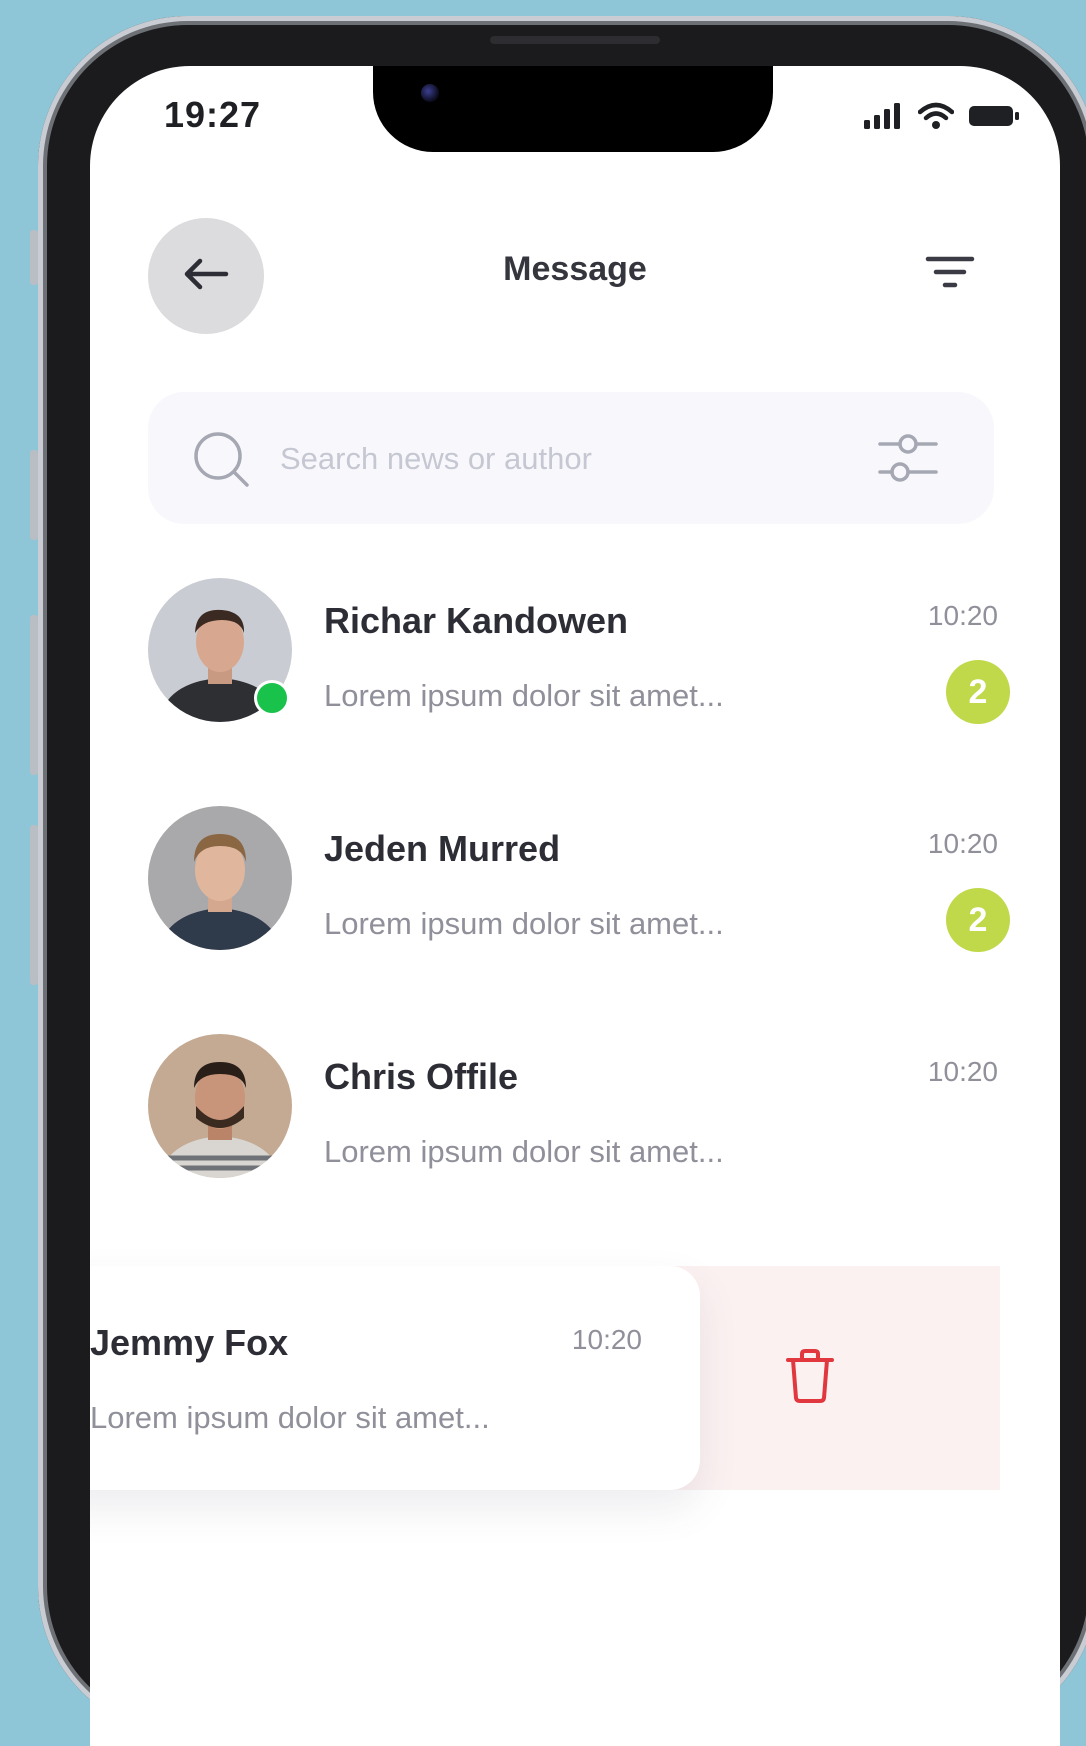 This screenshot has width=1086, height=1746. I want to click on search-icon, so click(222, 462).